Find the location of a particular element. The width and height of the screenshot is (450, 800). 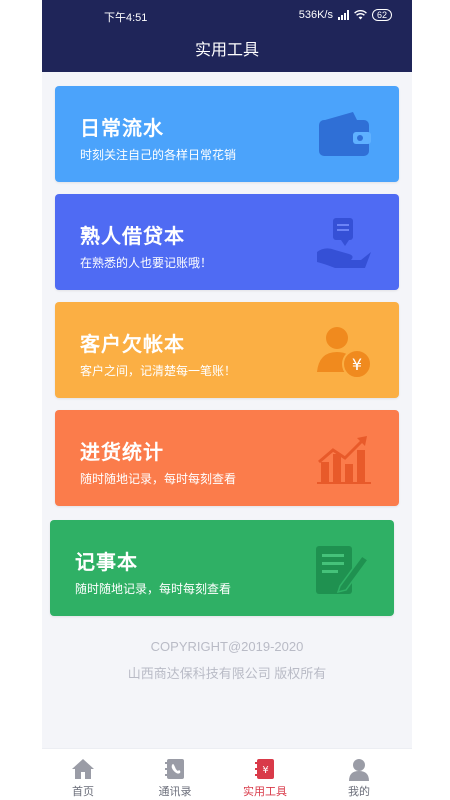

home-icon is located at coordinates (83, 769).